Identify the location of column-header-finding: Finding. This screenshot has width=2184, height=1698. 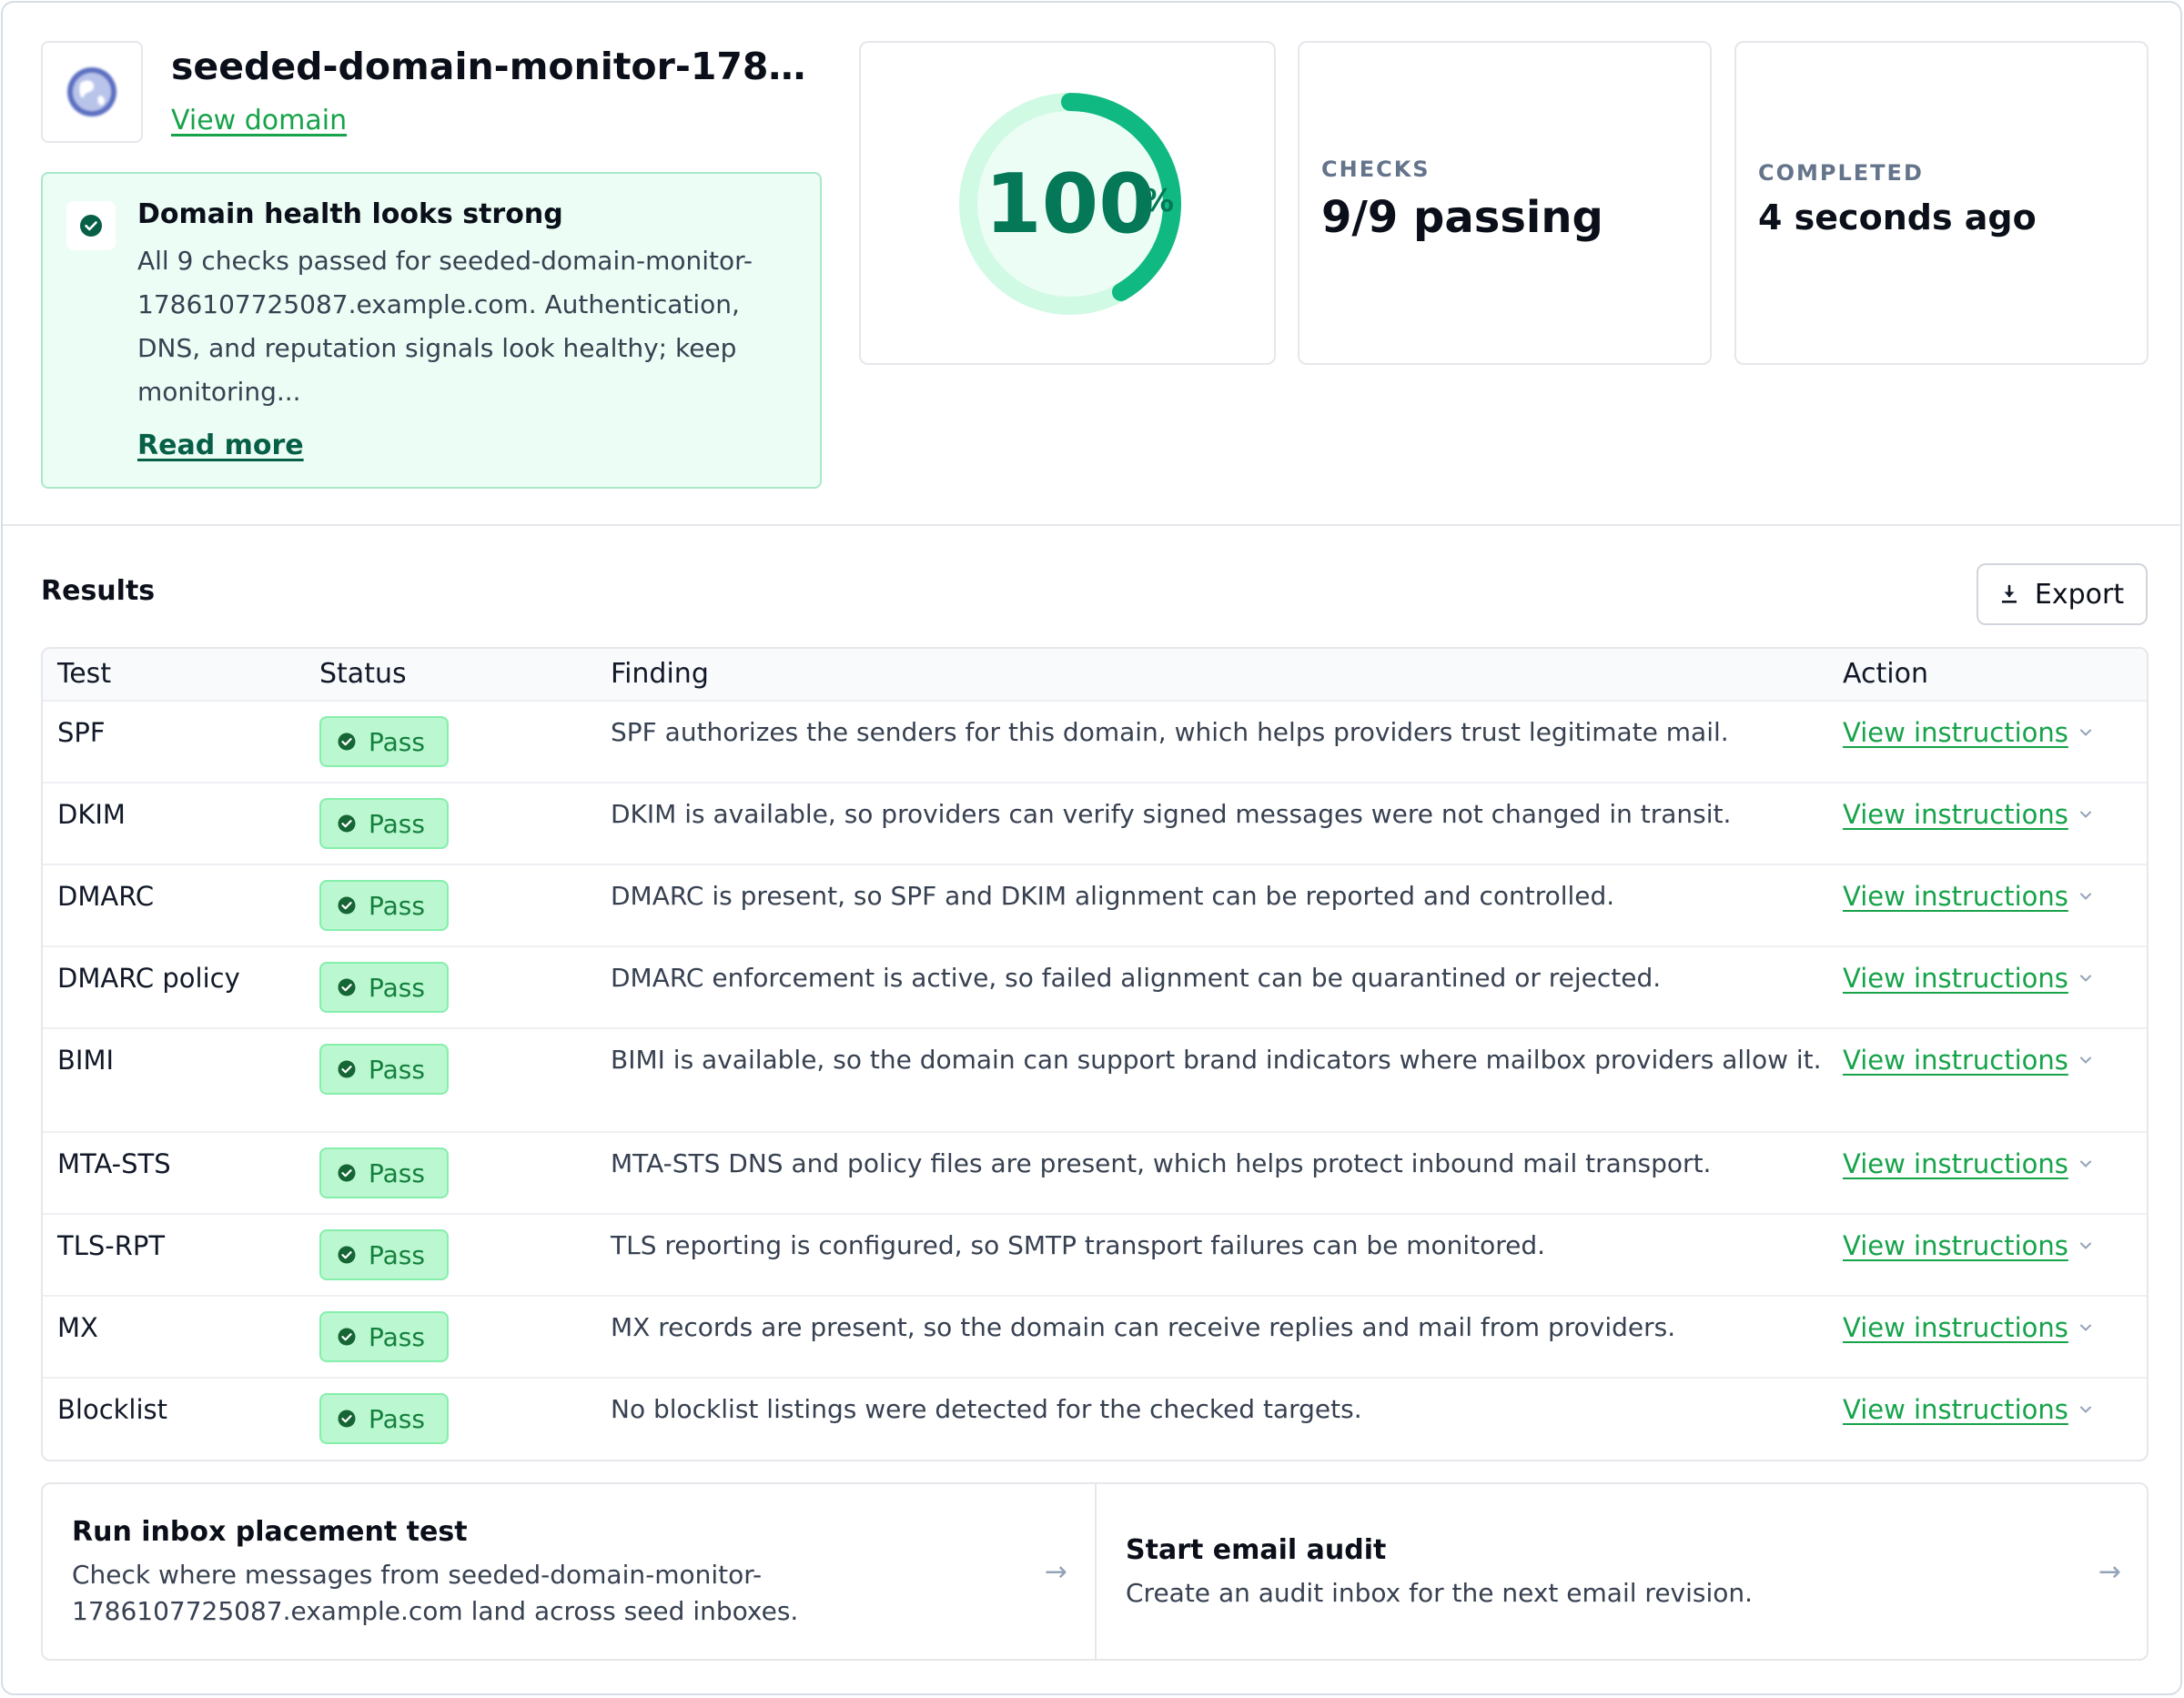
(660, 674).